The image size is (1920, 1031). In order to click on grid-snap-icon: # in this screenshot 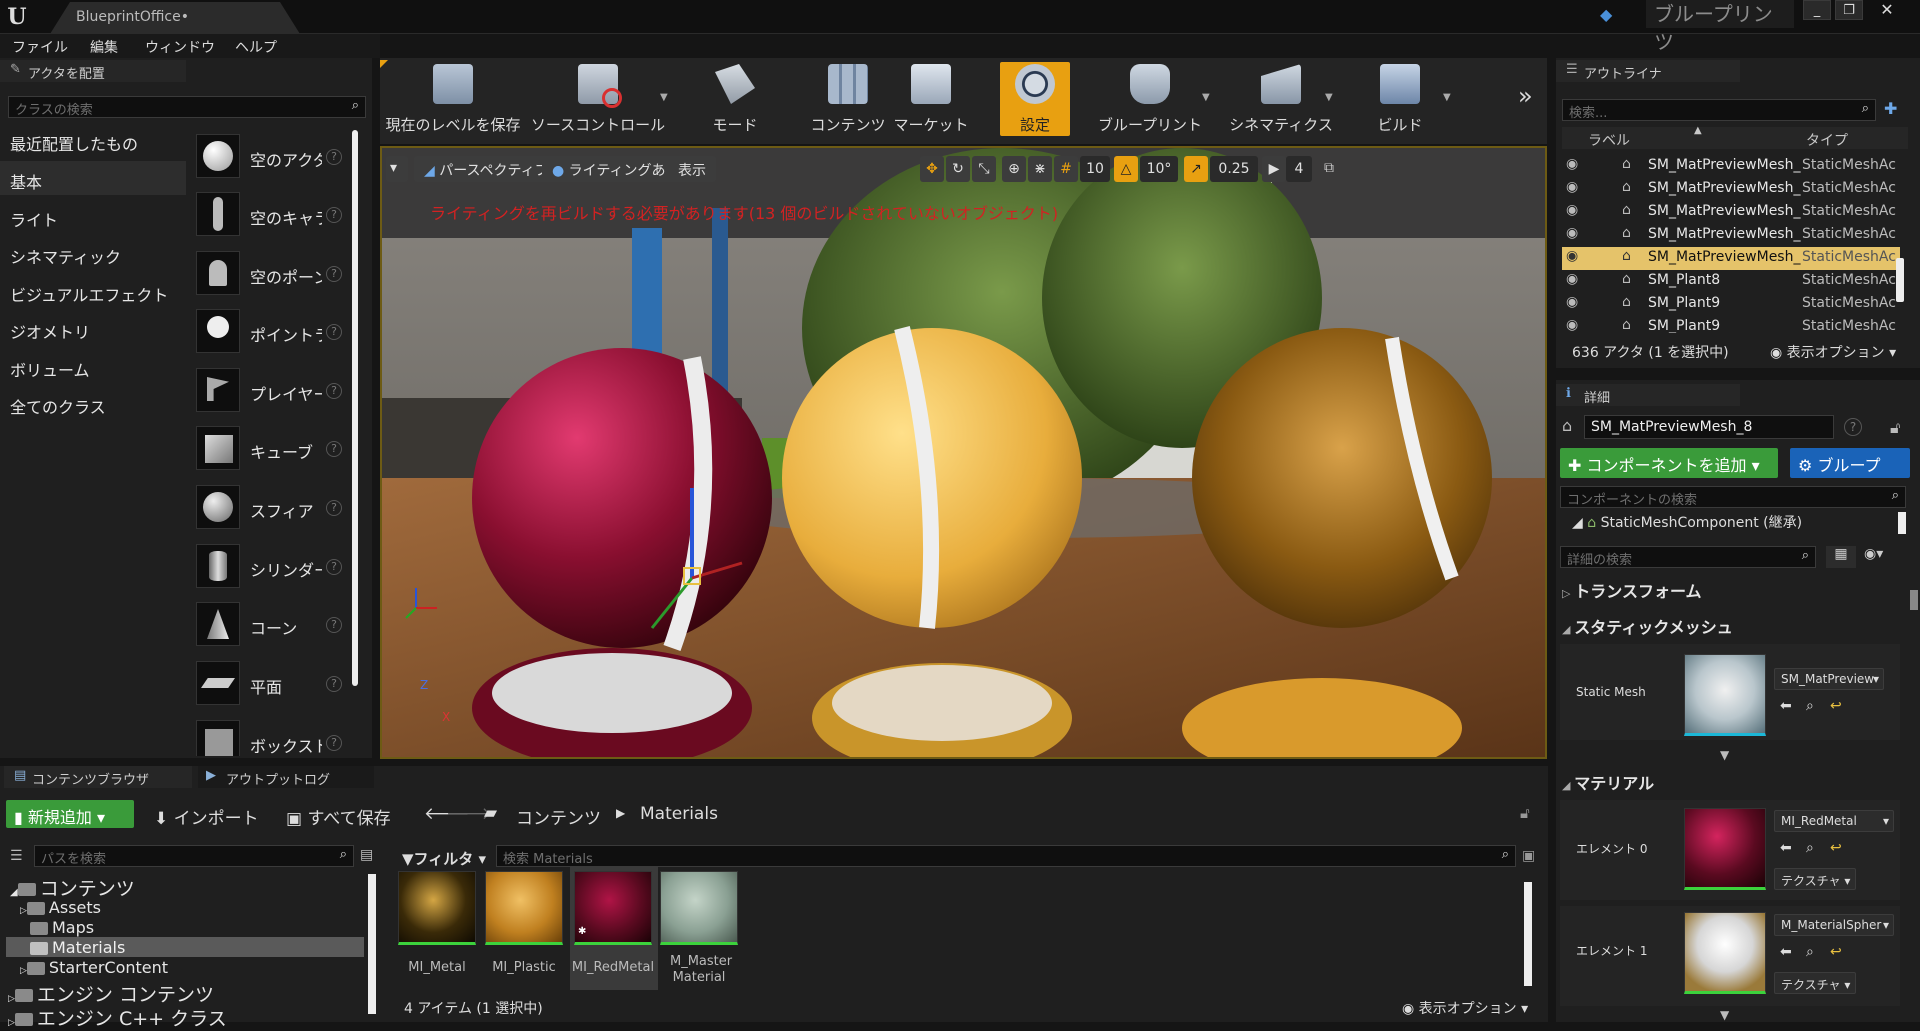, I will do `click(1066, 169)`.